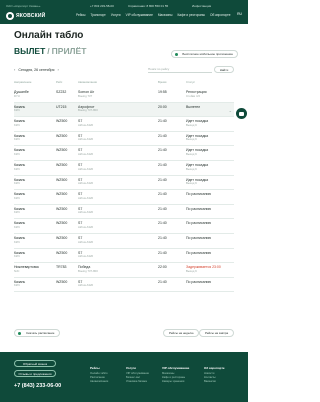  I want to click on logo-icon, so click(10, 16).